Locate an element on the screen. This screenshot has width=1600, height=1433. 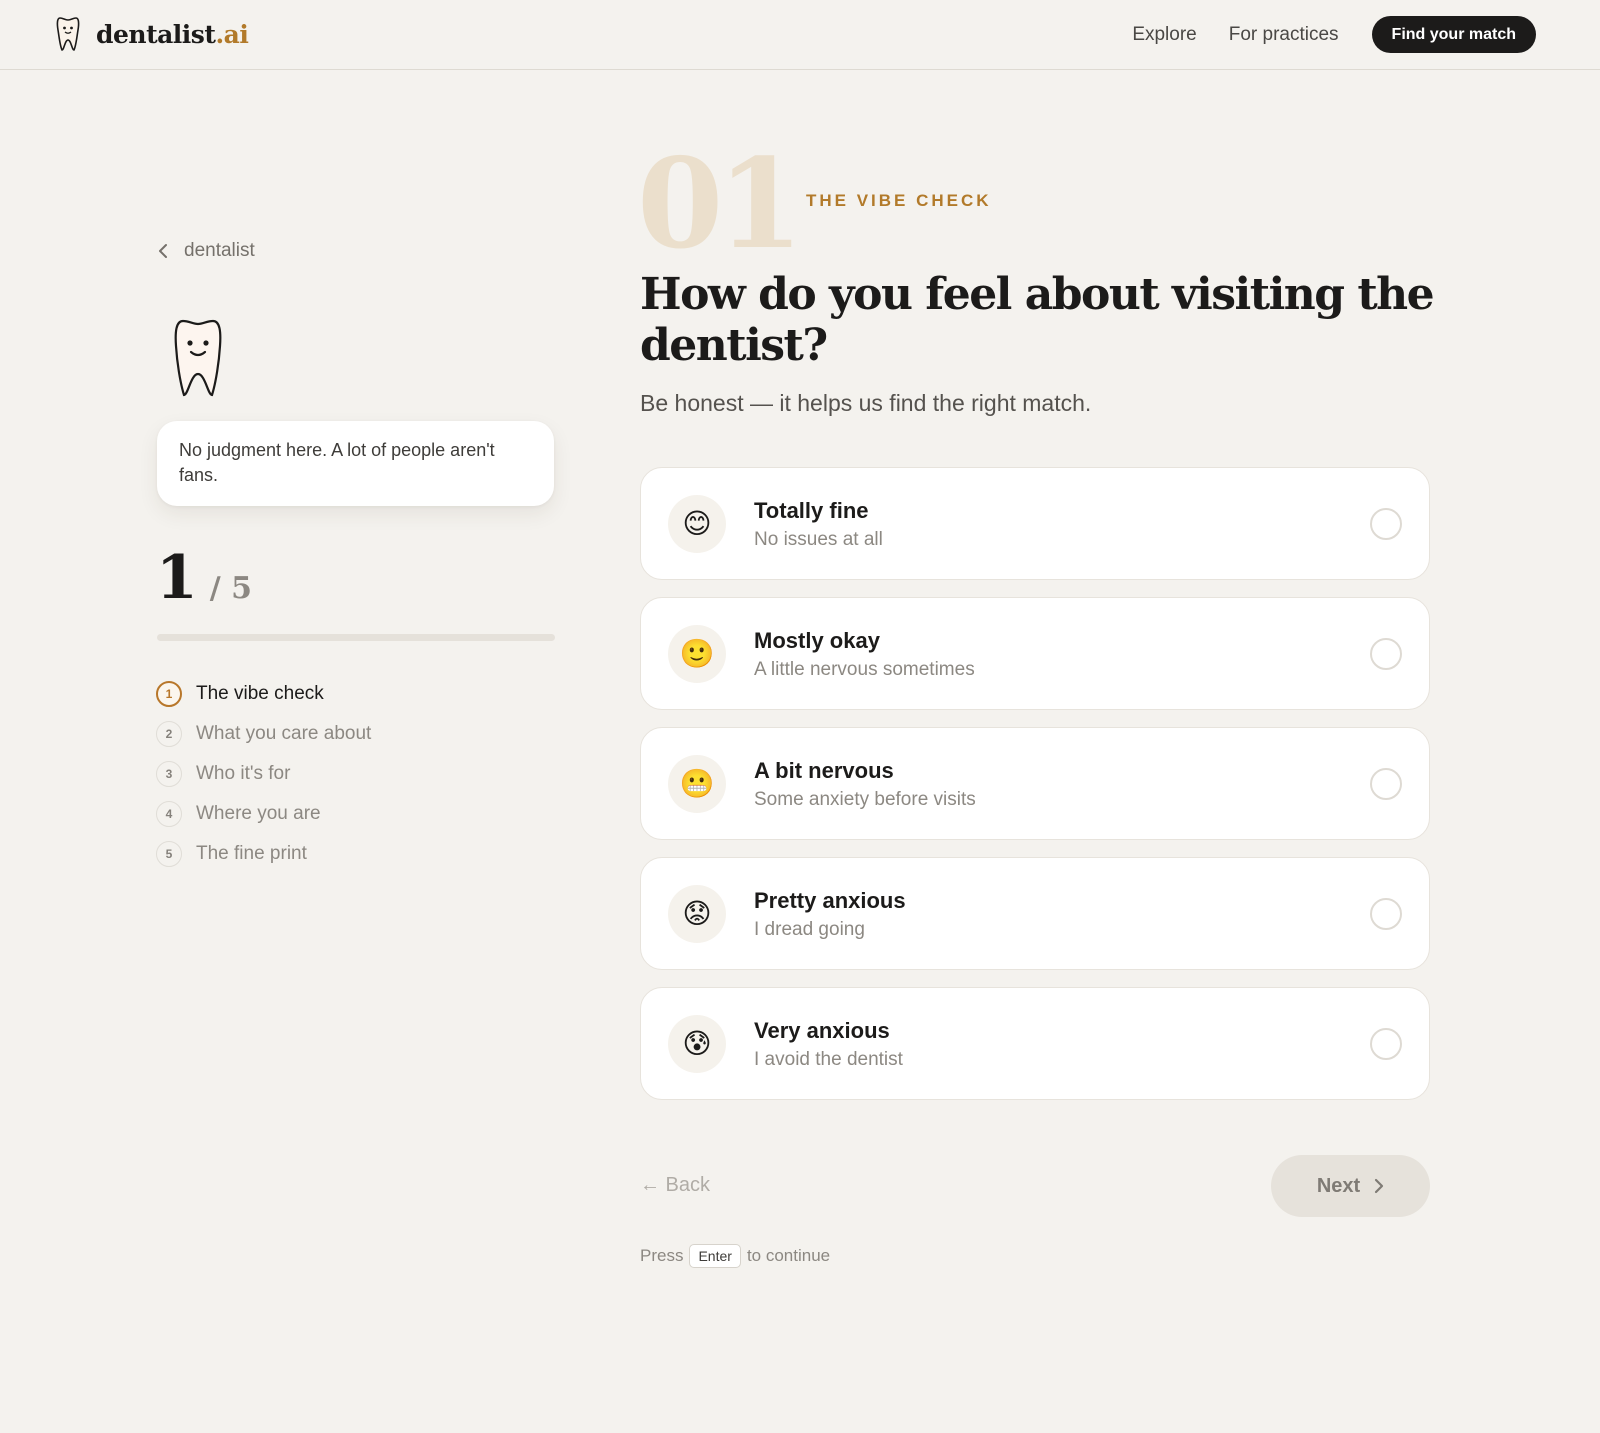
step-label: Who it's for is located at coordinates (243, 773).